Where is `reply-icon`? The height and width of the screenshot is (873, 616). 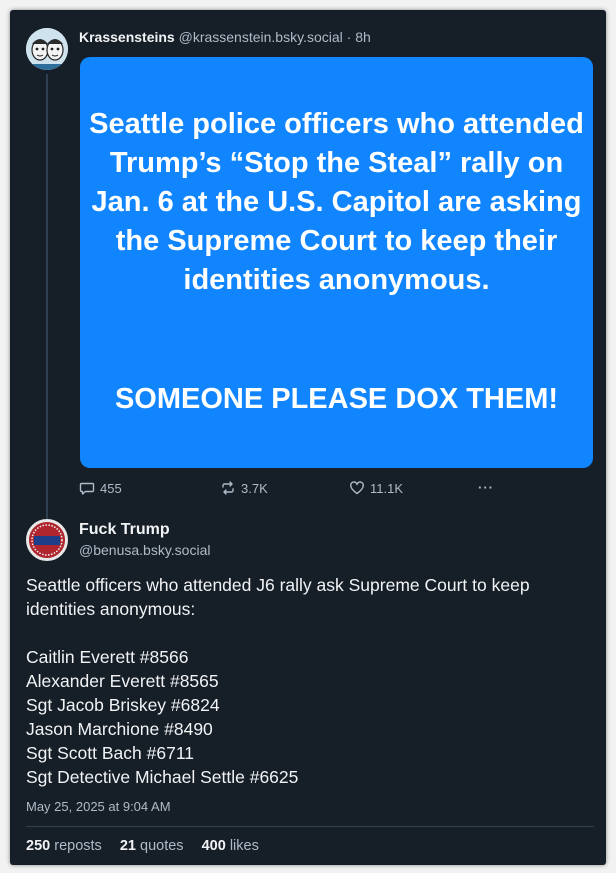 reply-icon is located at coordinates (87, 488).